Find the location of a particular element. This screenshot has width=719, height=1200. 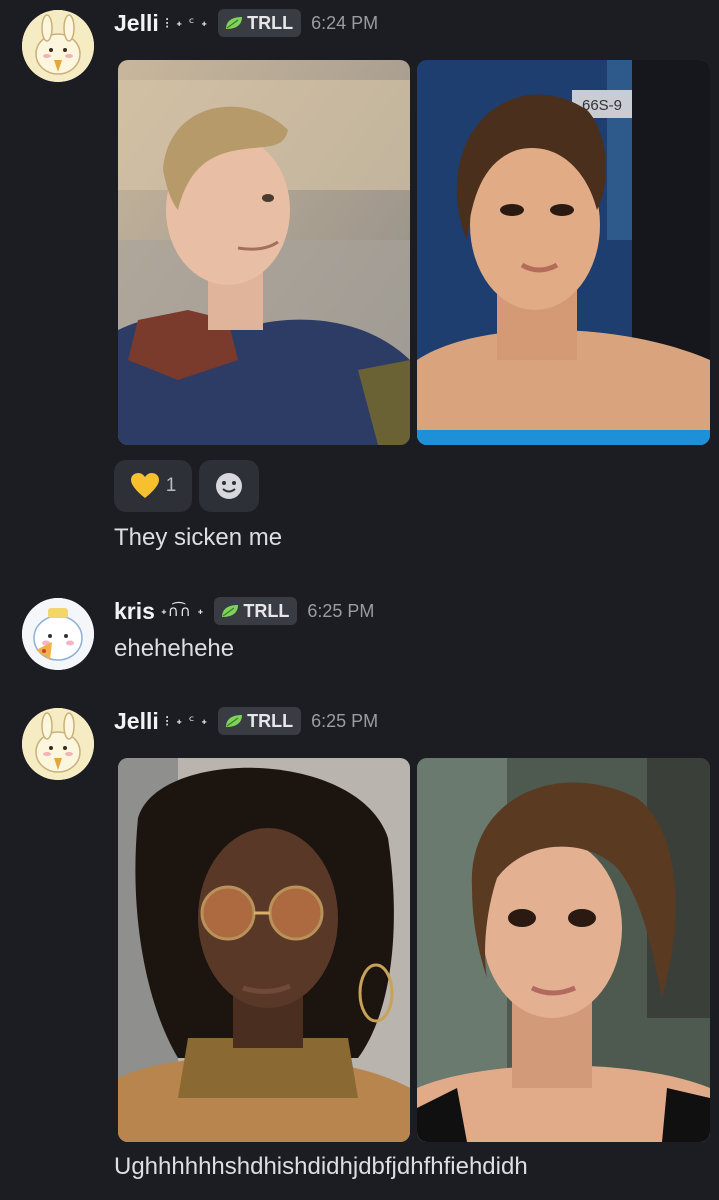

username-decoration: ˖∩͡∩ ˖ is located at coordinates (182, 611).